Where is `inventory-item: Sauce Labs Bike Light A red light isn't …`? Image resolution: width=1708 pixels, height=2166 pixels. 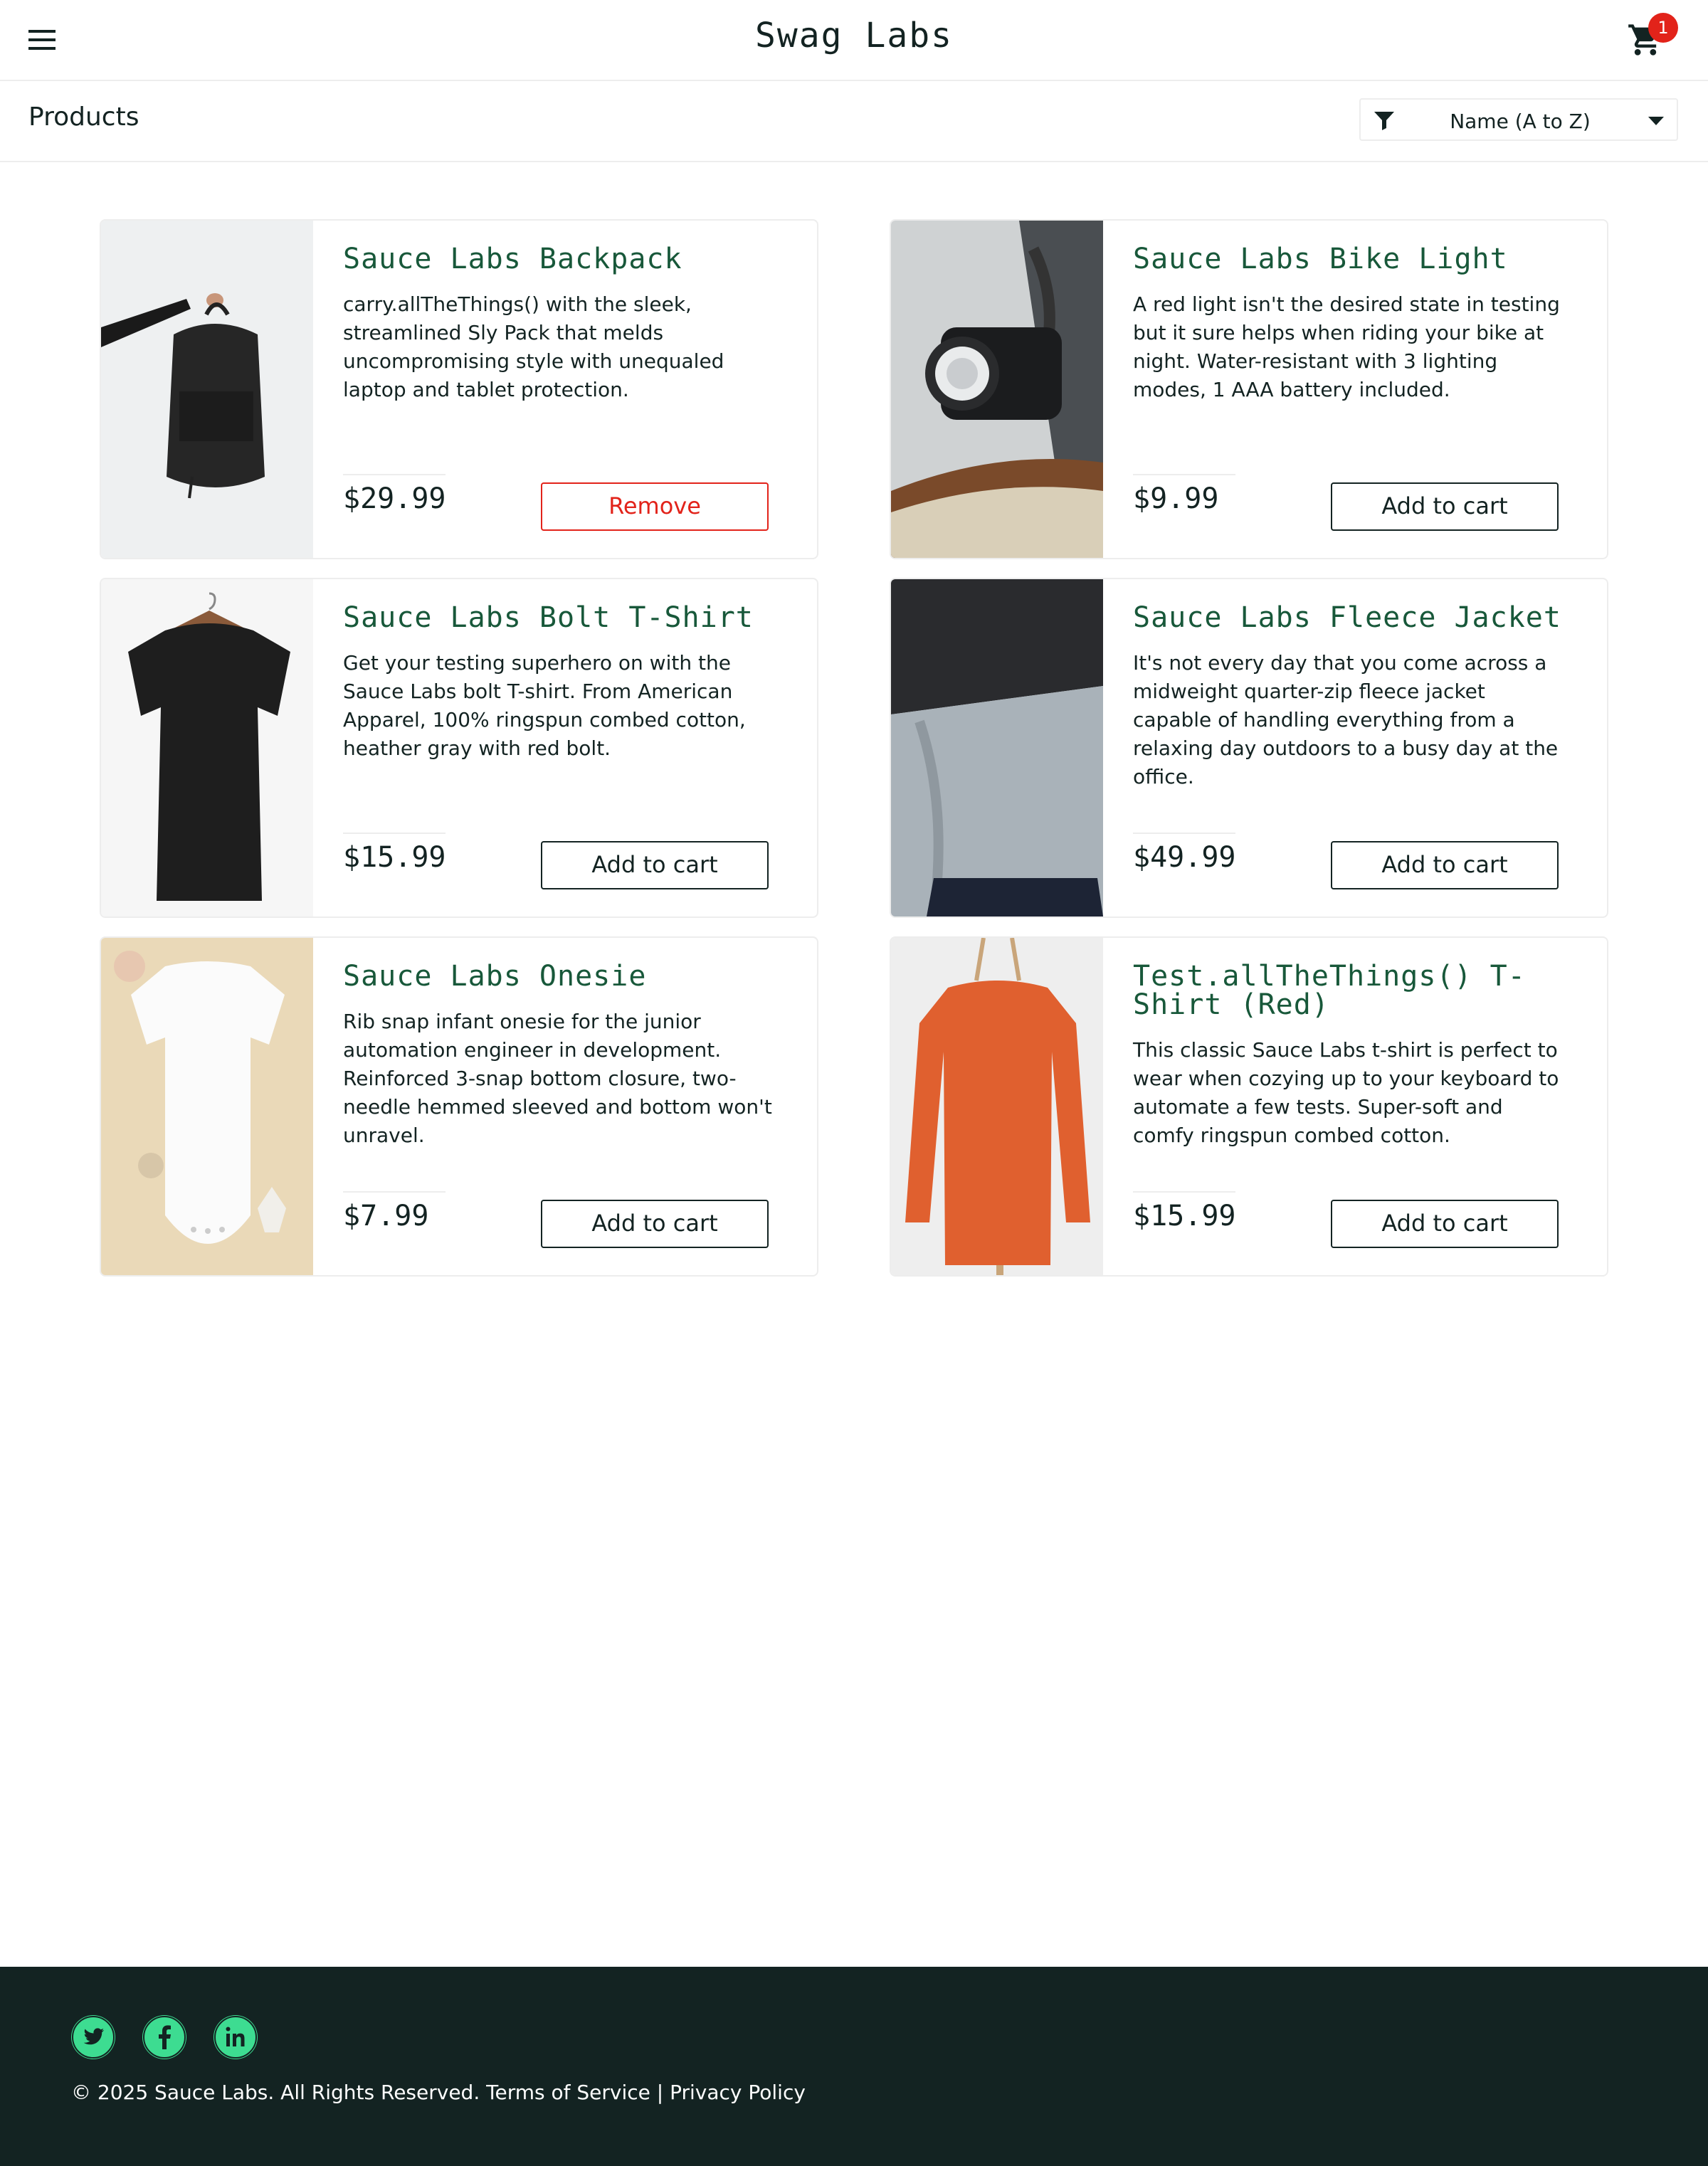
inventory-item: Sauce Labs Bike Light A red light isn't … is located at coordinates (1249, 389).